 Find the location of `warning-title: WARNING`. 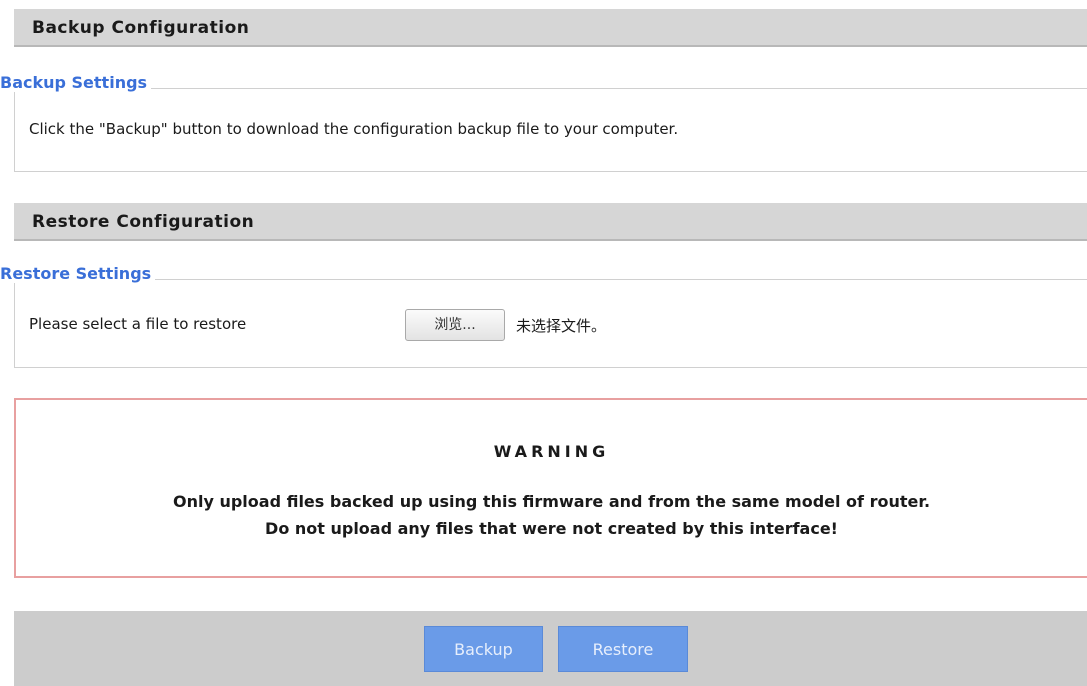

warning-title: WARNING is located at coordinates (551, 451).